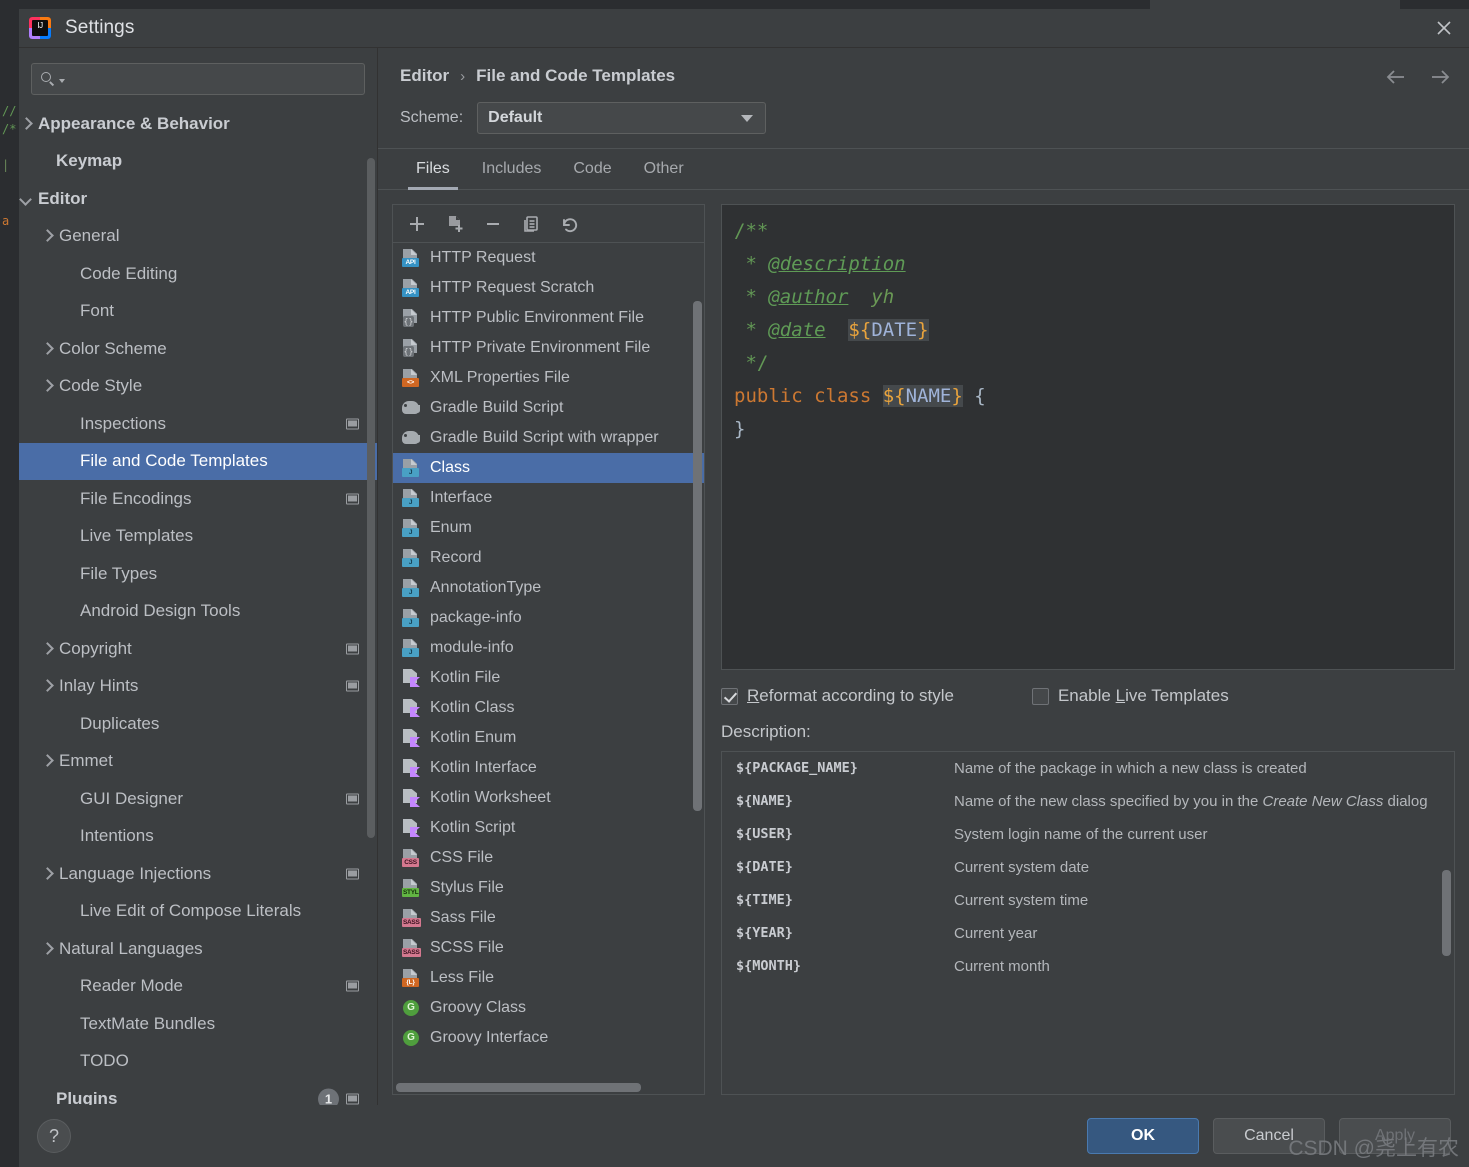  I want to click on template-list-item: Kotlin File, so click(548, 678).